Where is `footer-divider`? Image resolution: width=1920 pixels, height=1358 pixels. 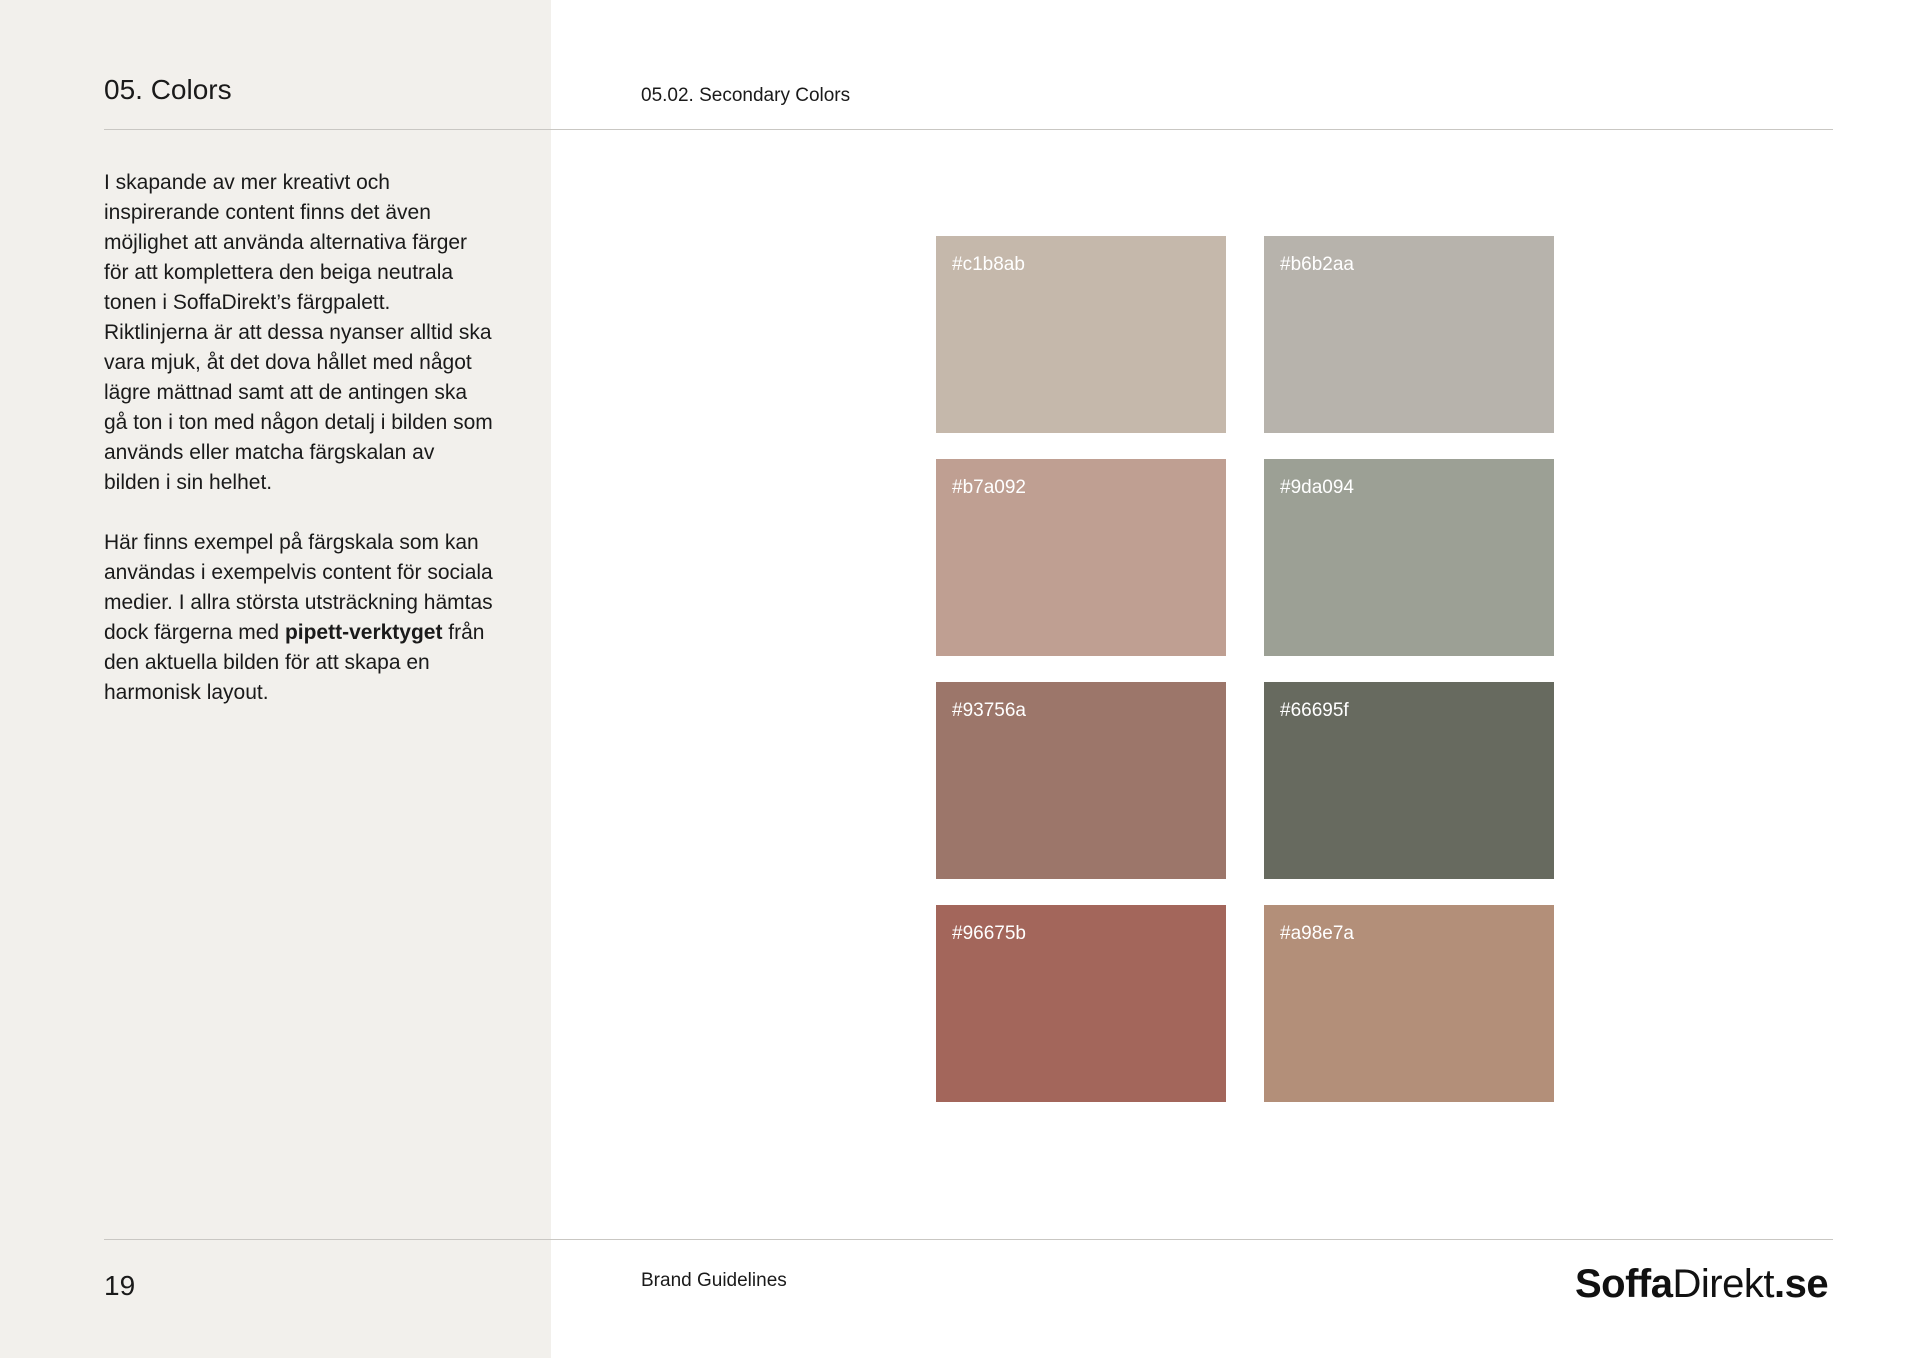 footer-divider is located at coordinates (968, 1239).